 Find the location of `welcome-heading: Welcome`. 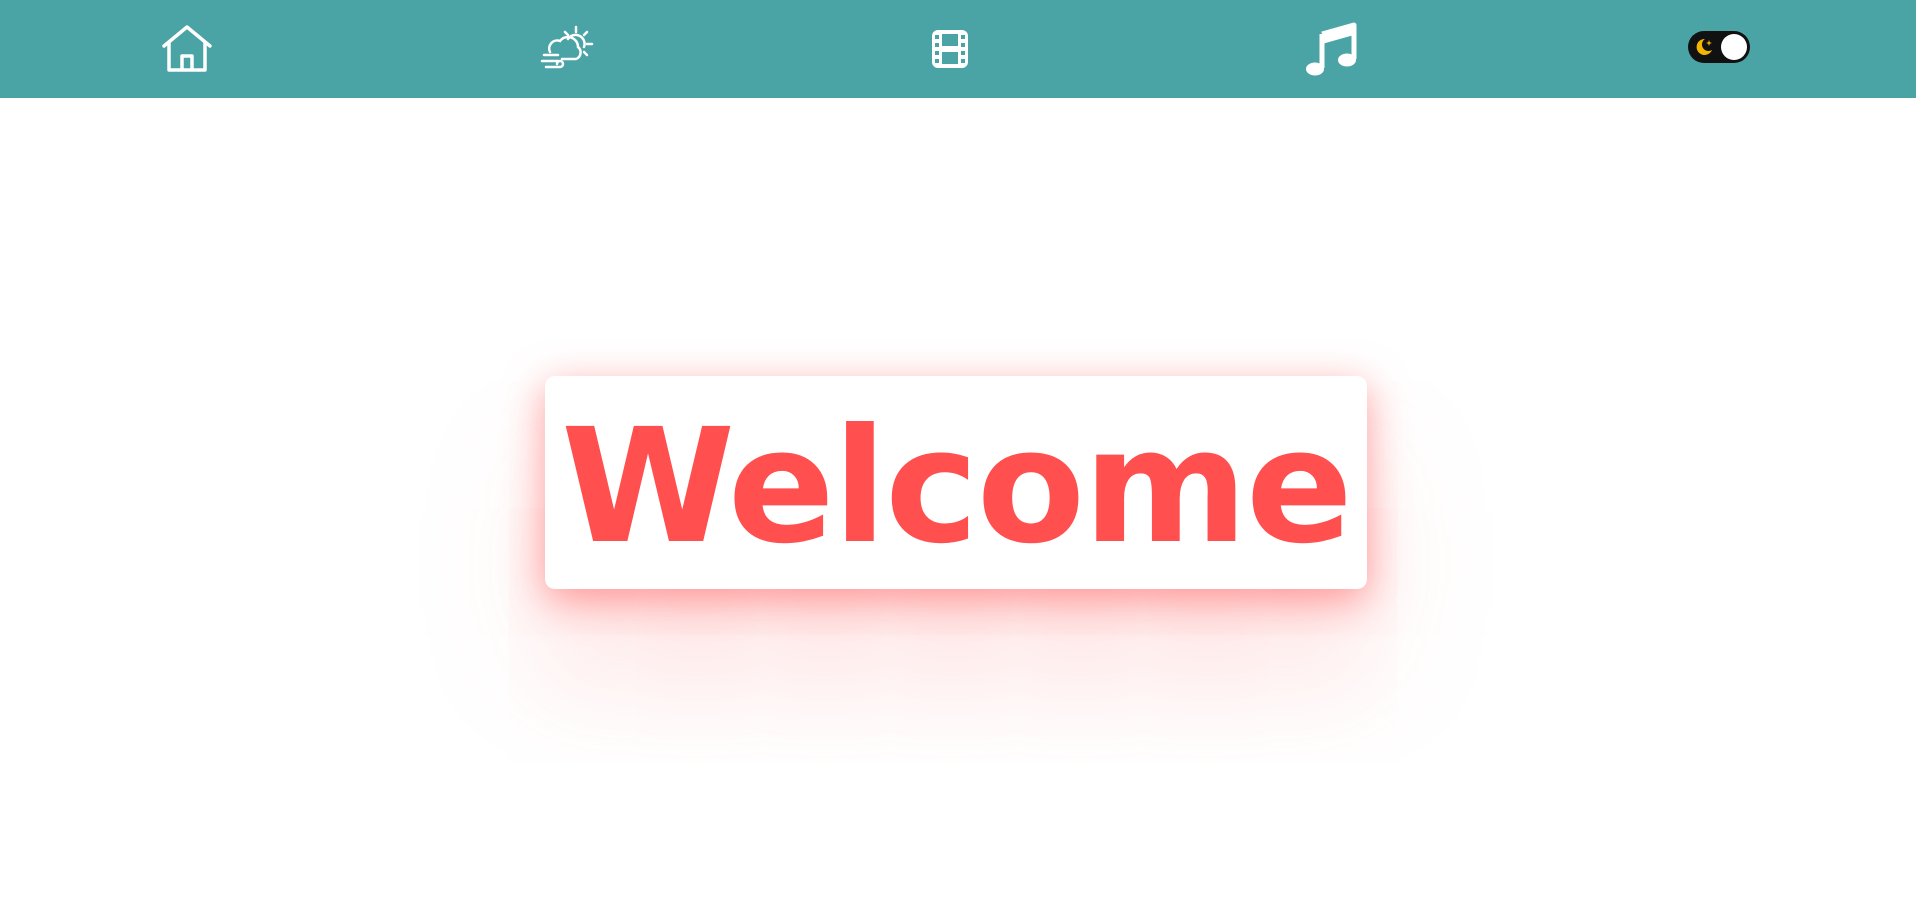

welcome-heading: Welcome is located at coordinates (957, 486).